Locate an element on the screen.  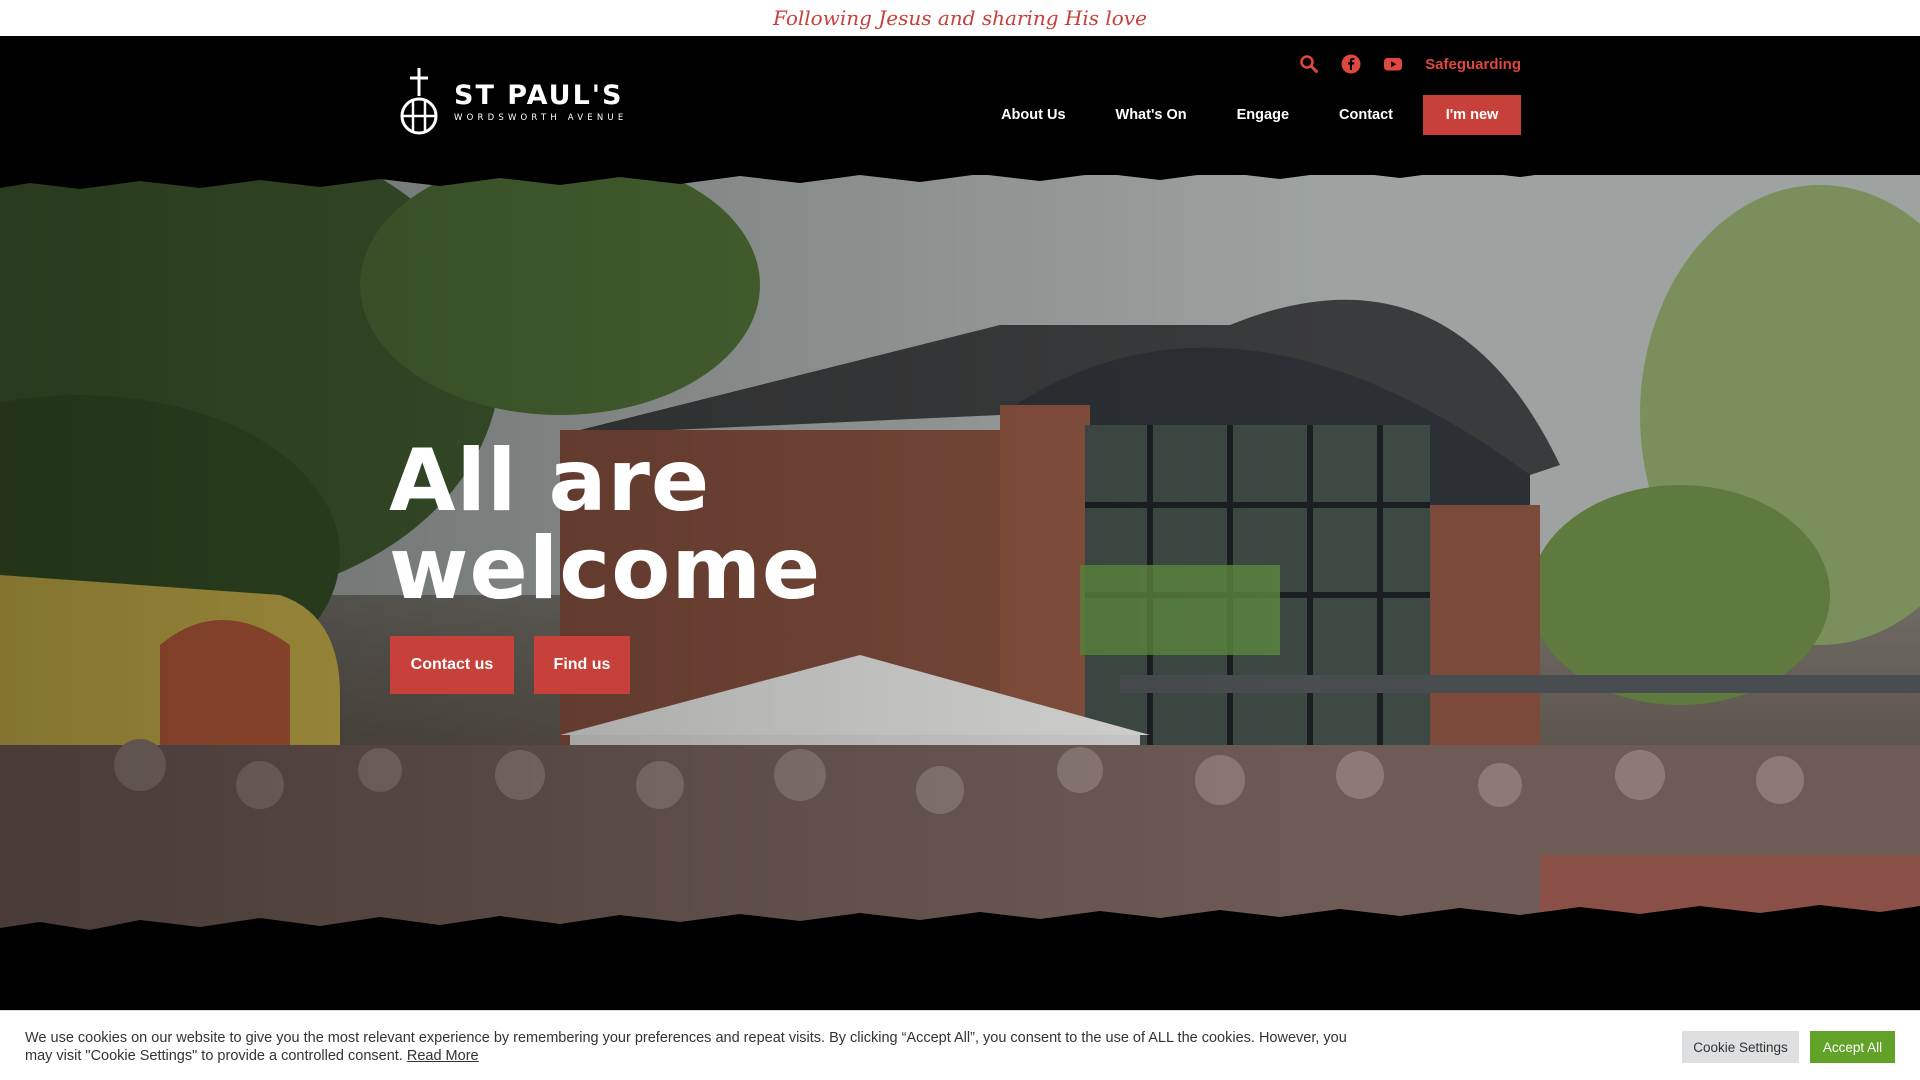
hero-buttons: Contact us Find us is located at coordinates (510, 665).